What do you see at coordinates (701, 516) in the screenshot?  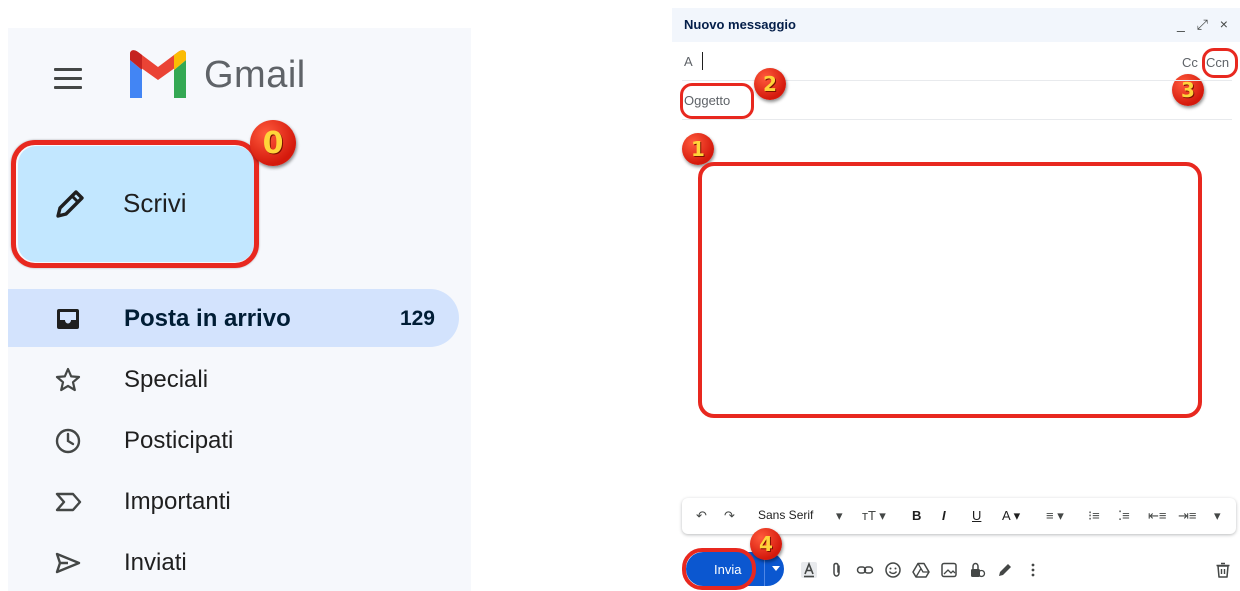 I see `undo-icon: ↶` at bounding box center [701, 516].